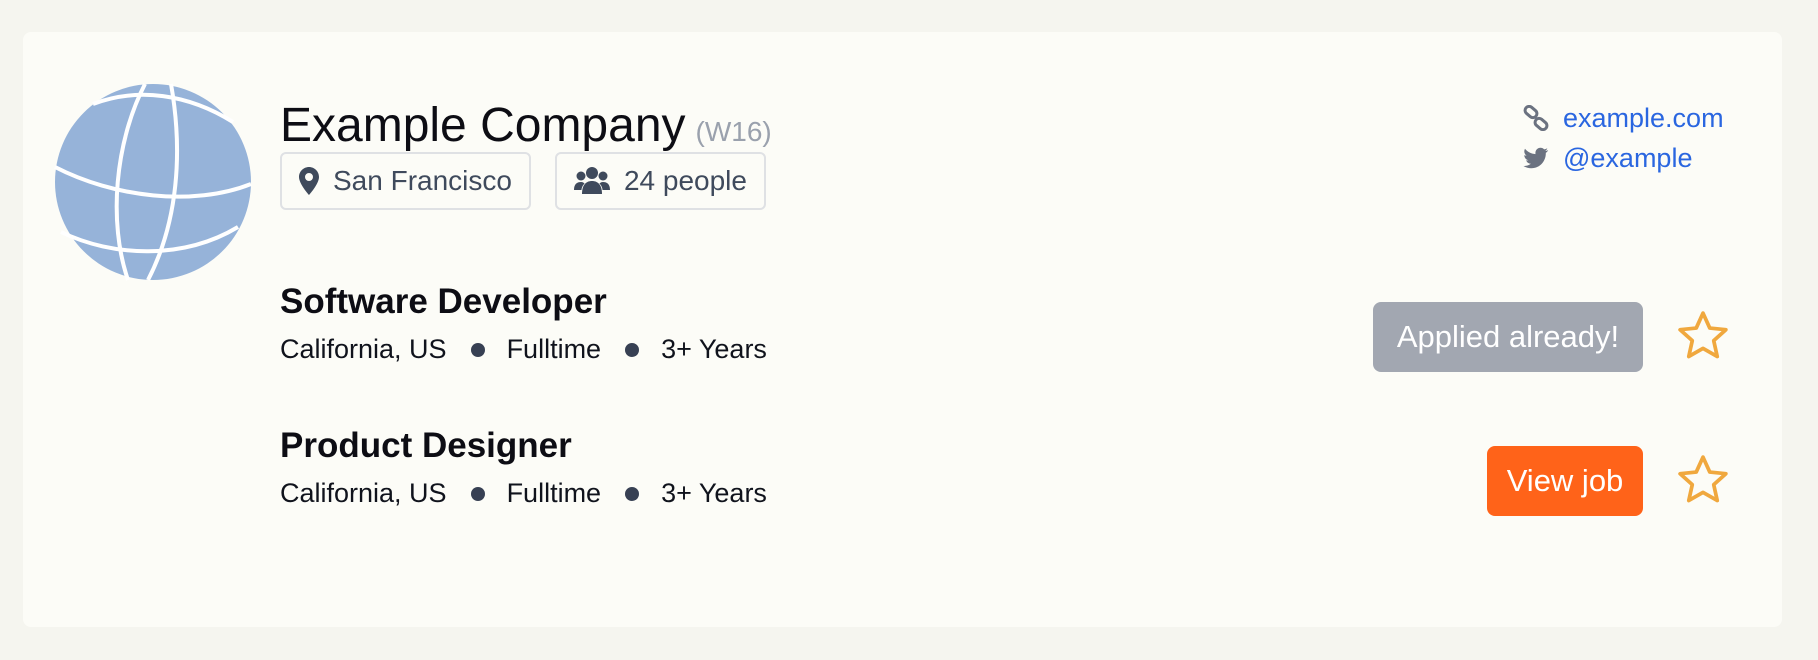  Describe the element at coordinates (422, 180) in the screenshot. I see `location-label: San Francisco` at that location.